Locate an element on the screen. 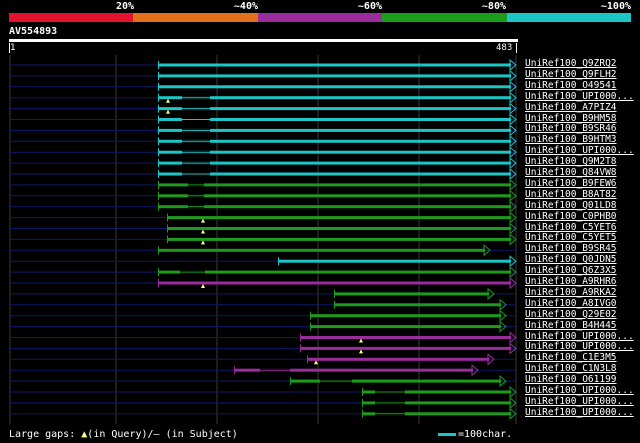  scale-text: =100char. is located at coordinates (485, 434).